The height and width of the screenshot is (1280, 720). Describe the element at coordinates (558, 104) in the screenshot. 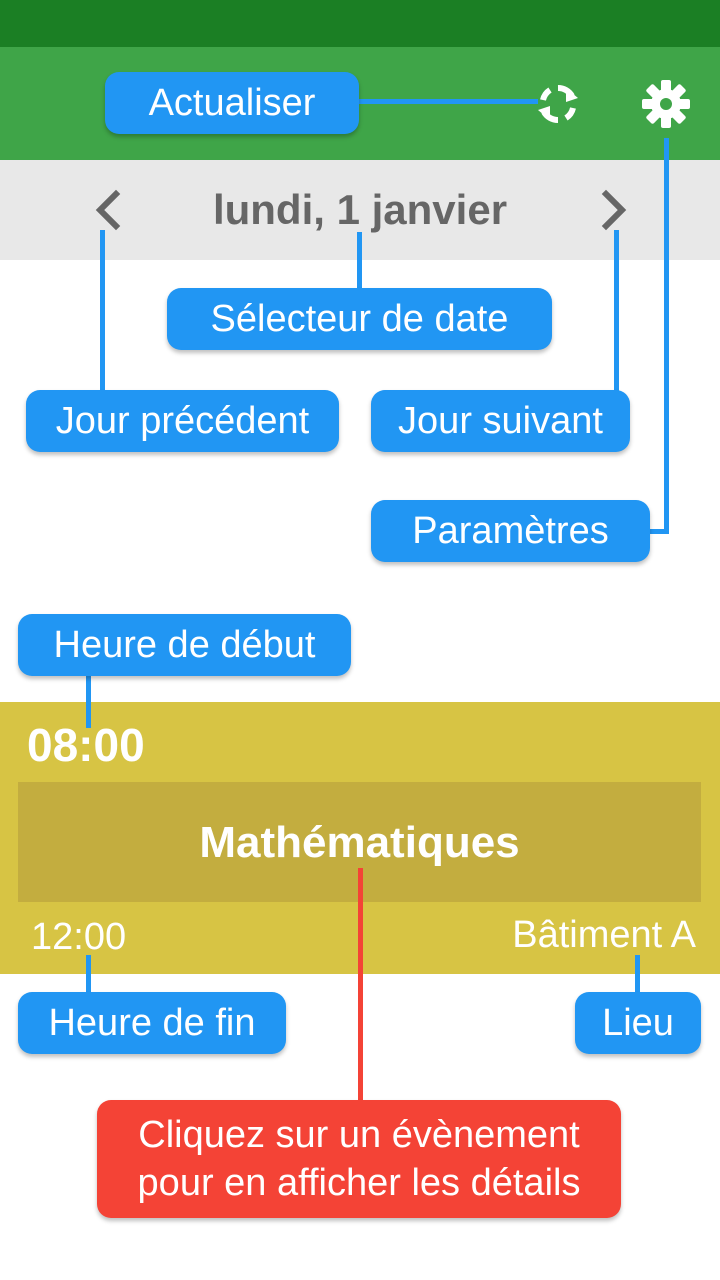

I see `refresh-icon` at that location.